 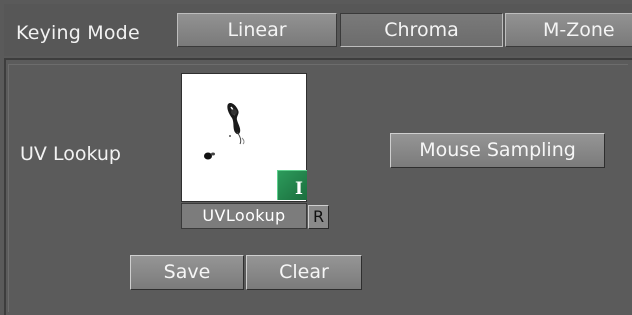 I want to click on mouse-sampling-button: Mouse Sampling, so click(x=497, y=150).